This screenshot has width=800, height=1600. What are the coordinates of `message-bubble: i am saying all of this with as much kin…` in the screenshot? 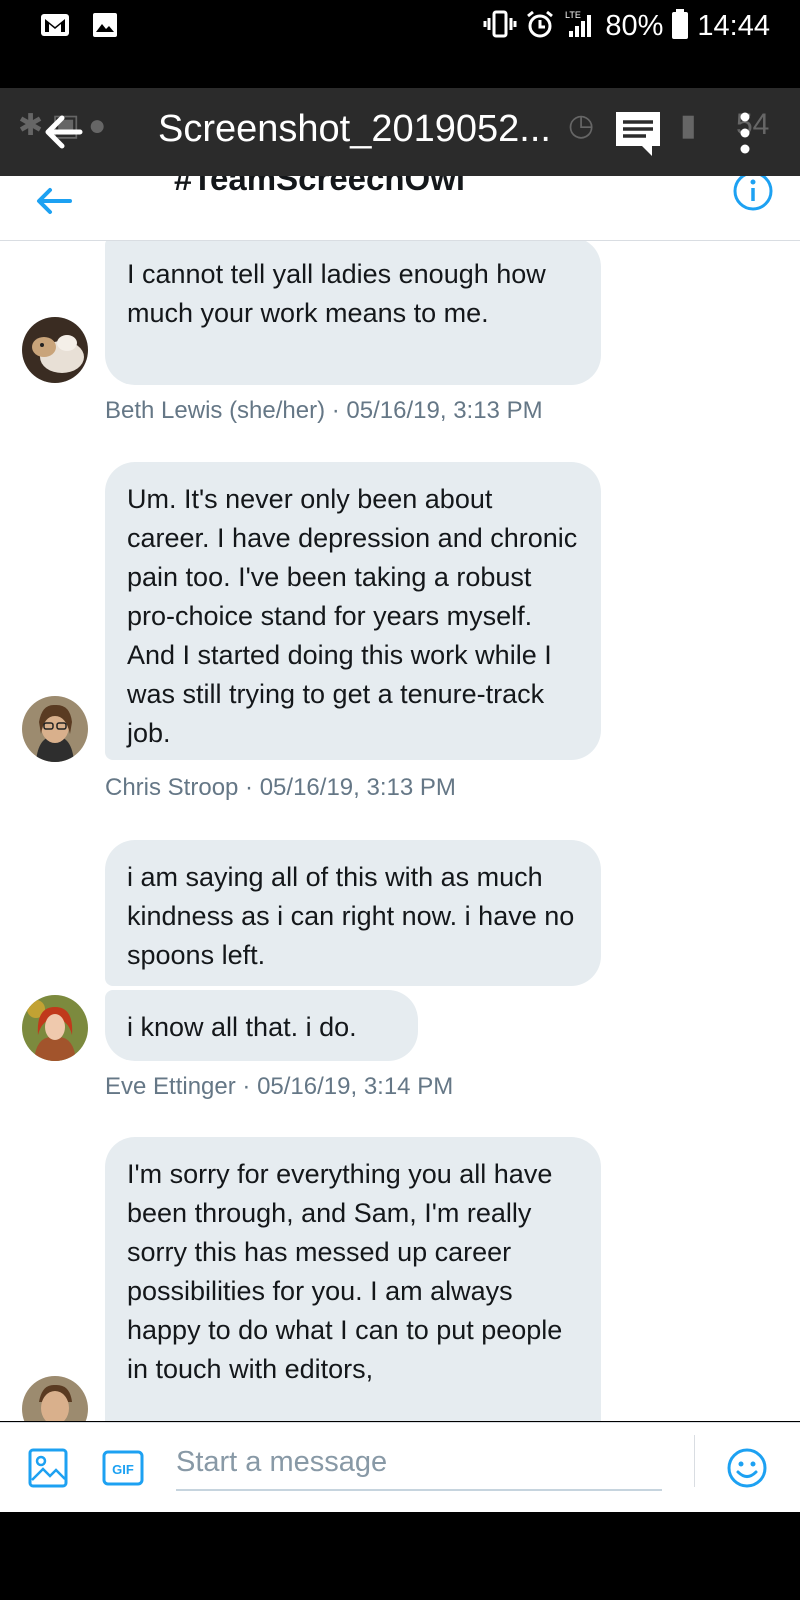 It's located at (353, 913).